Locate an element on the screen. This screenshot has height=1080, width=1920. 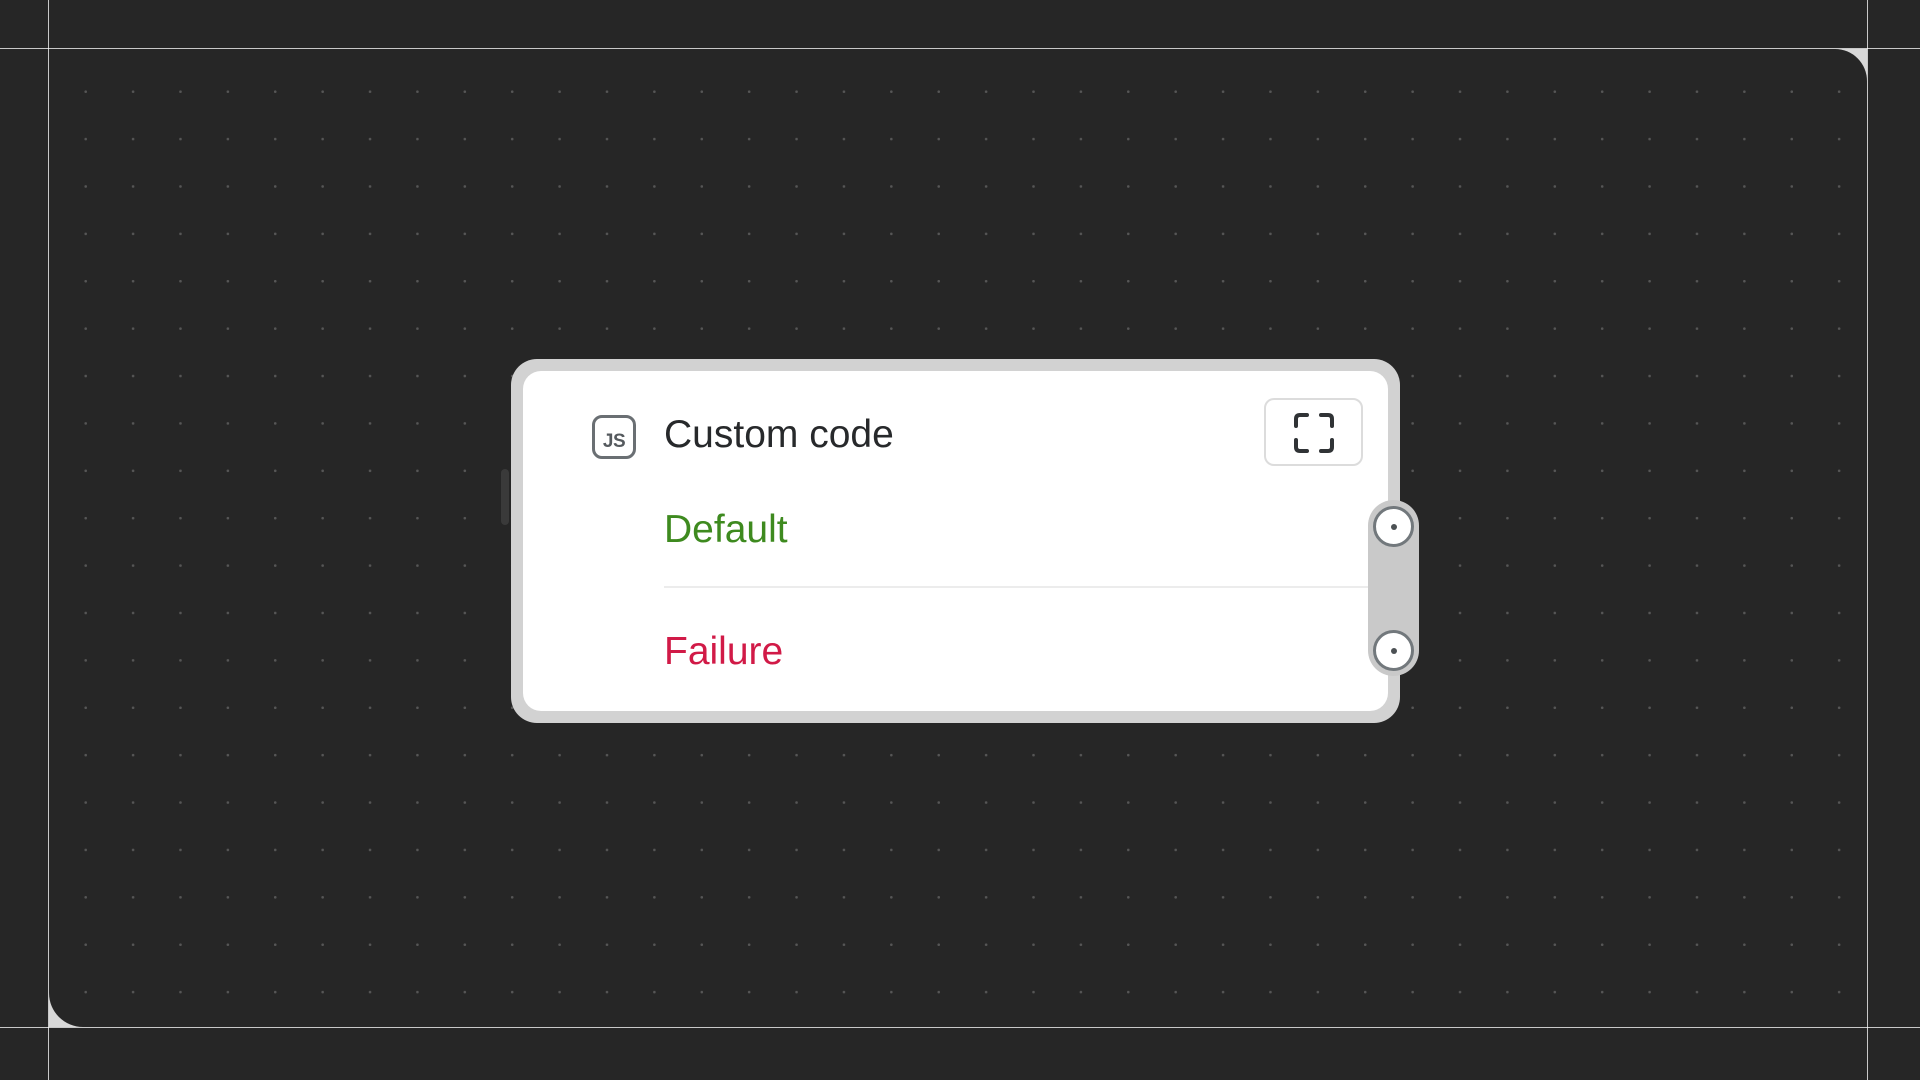
guide-line-right is located at coordinates (1867, 540).